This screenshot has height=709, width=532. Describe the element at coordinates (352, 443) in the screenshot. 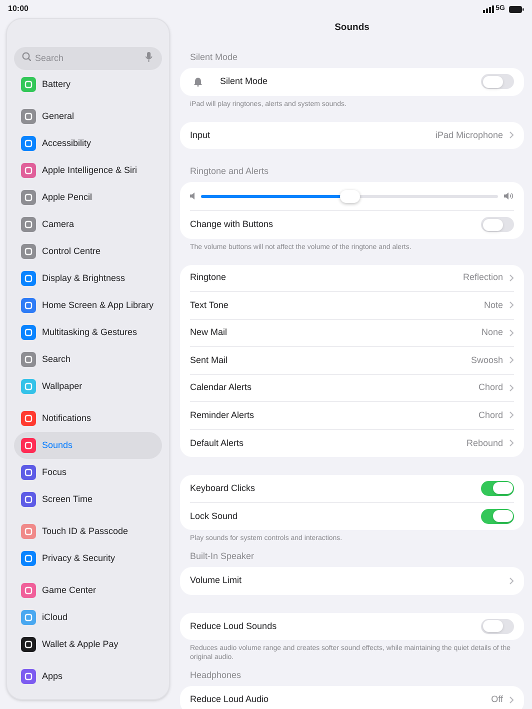

I see `settings-row: Default Alerts Rebound` at that location.